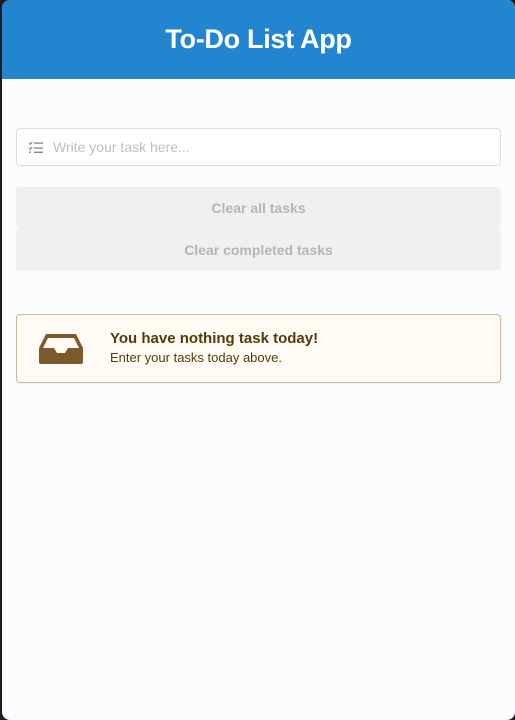 The image size is (515, 720). Describe the element at coordinates (271, 147) in the screenshot. I see `task-input` at that location.